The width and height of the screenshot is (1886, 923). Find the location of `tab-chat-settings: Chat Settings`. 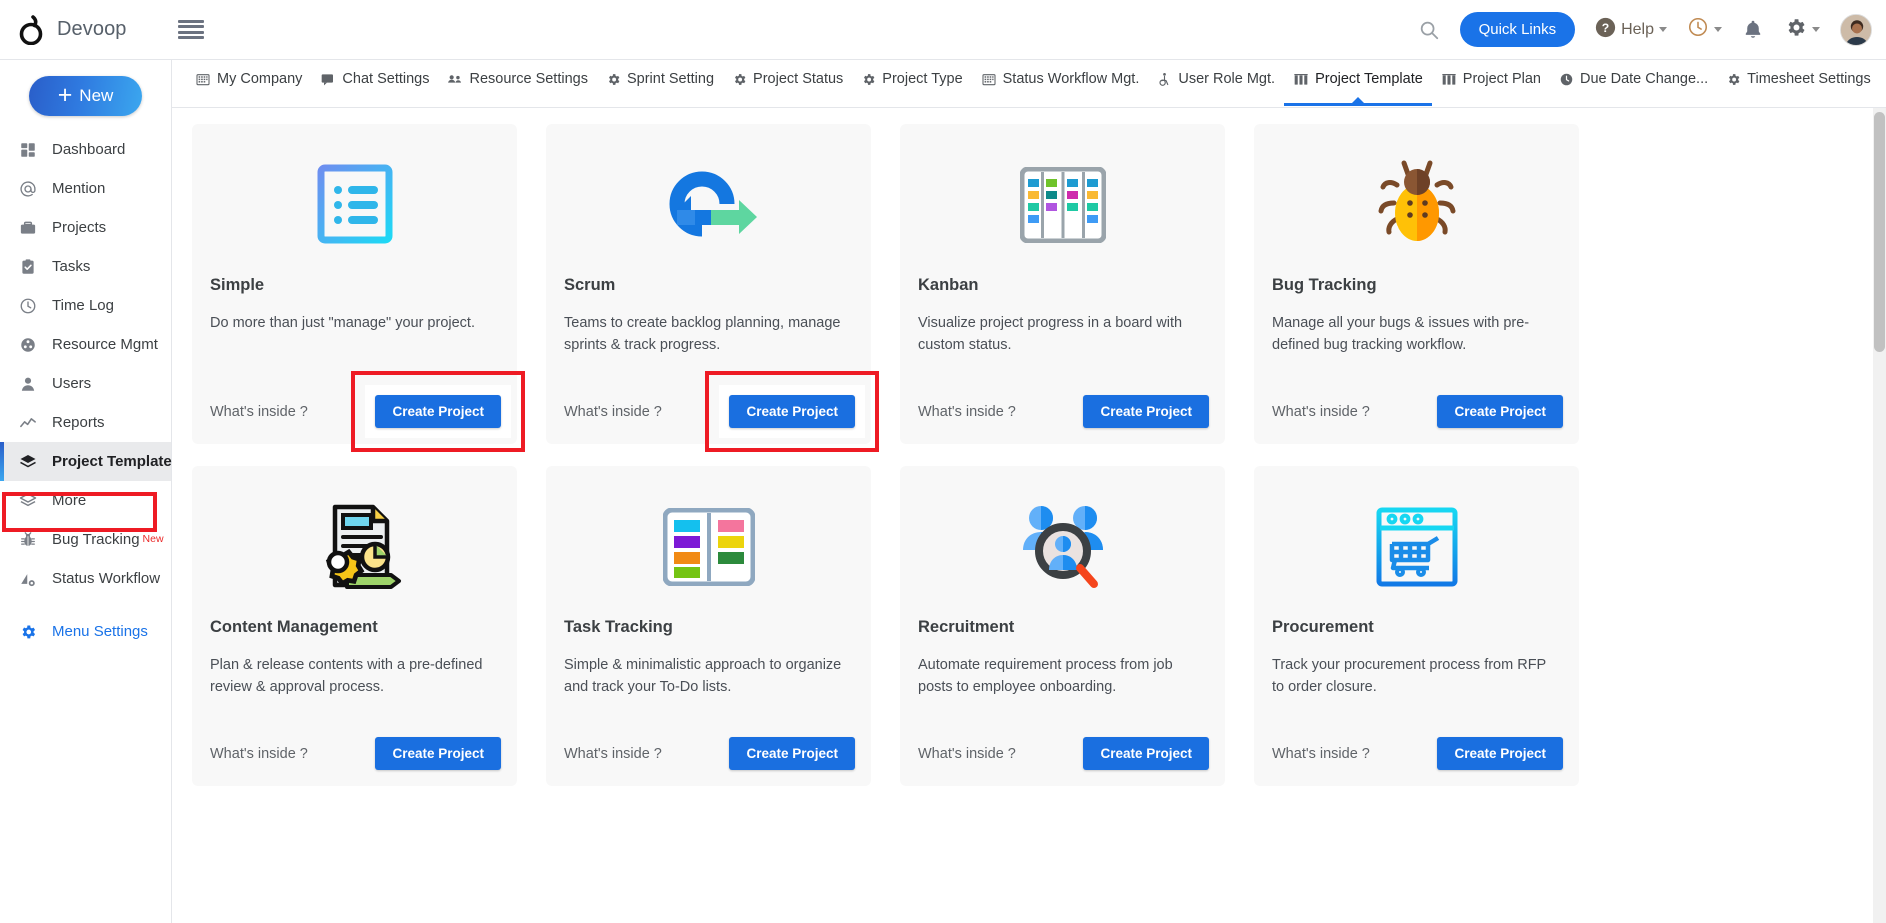

tab-chat-settings: Chat Settings is located at coordinates (374, 83).